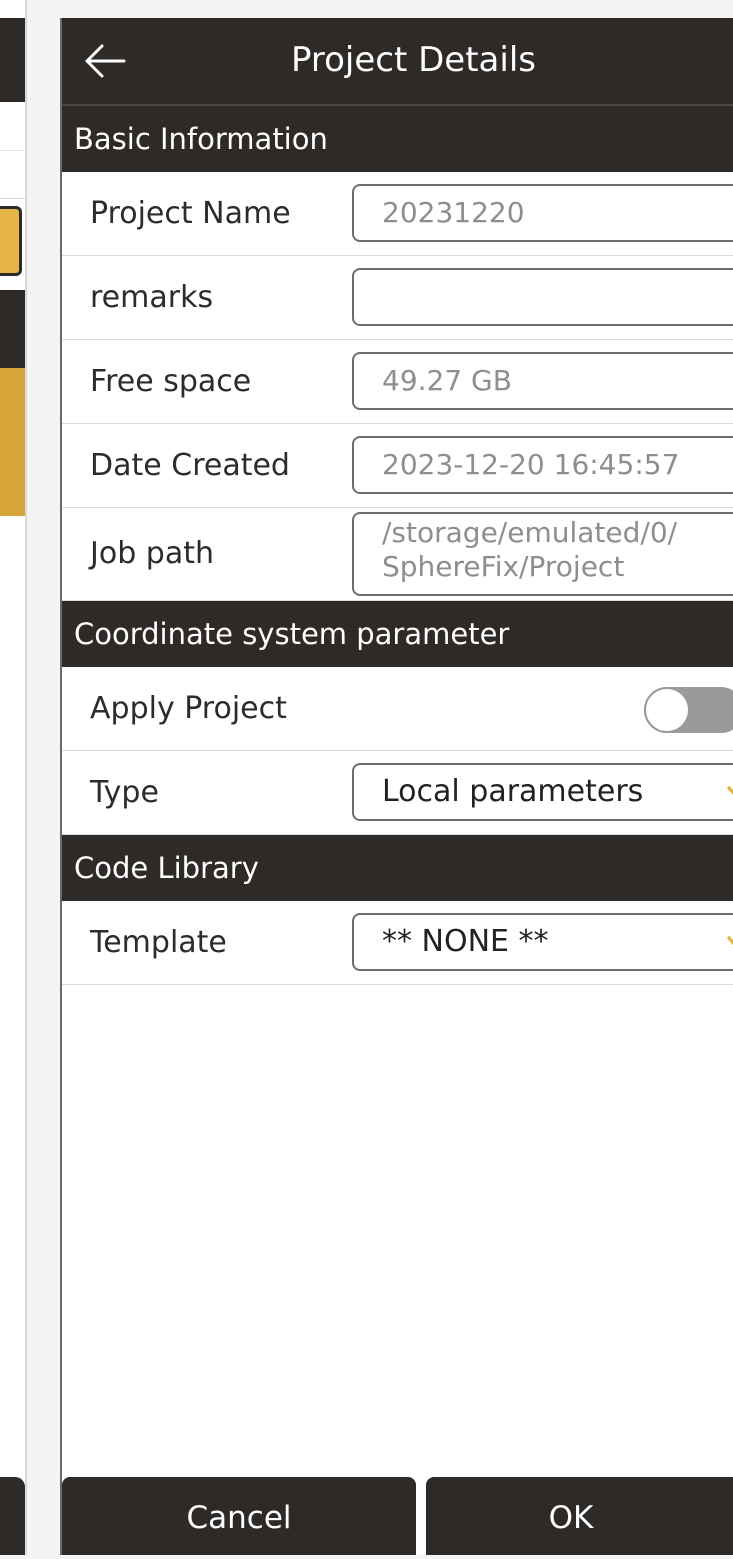 Image resolution: width=733 pixels, height=1559 pixels. I want to click on remarks-field, so click(542, 297).